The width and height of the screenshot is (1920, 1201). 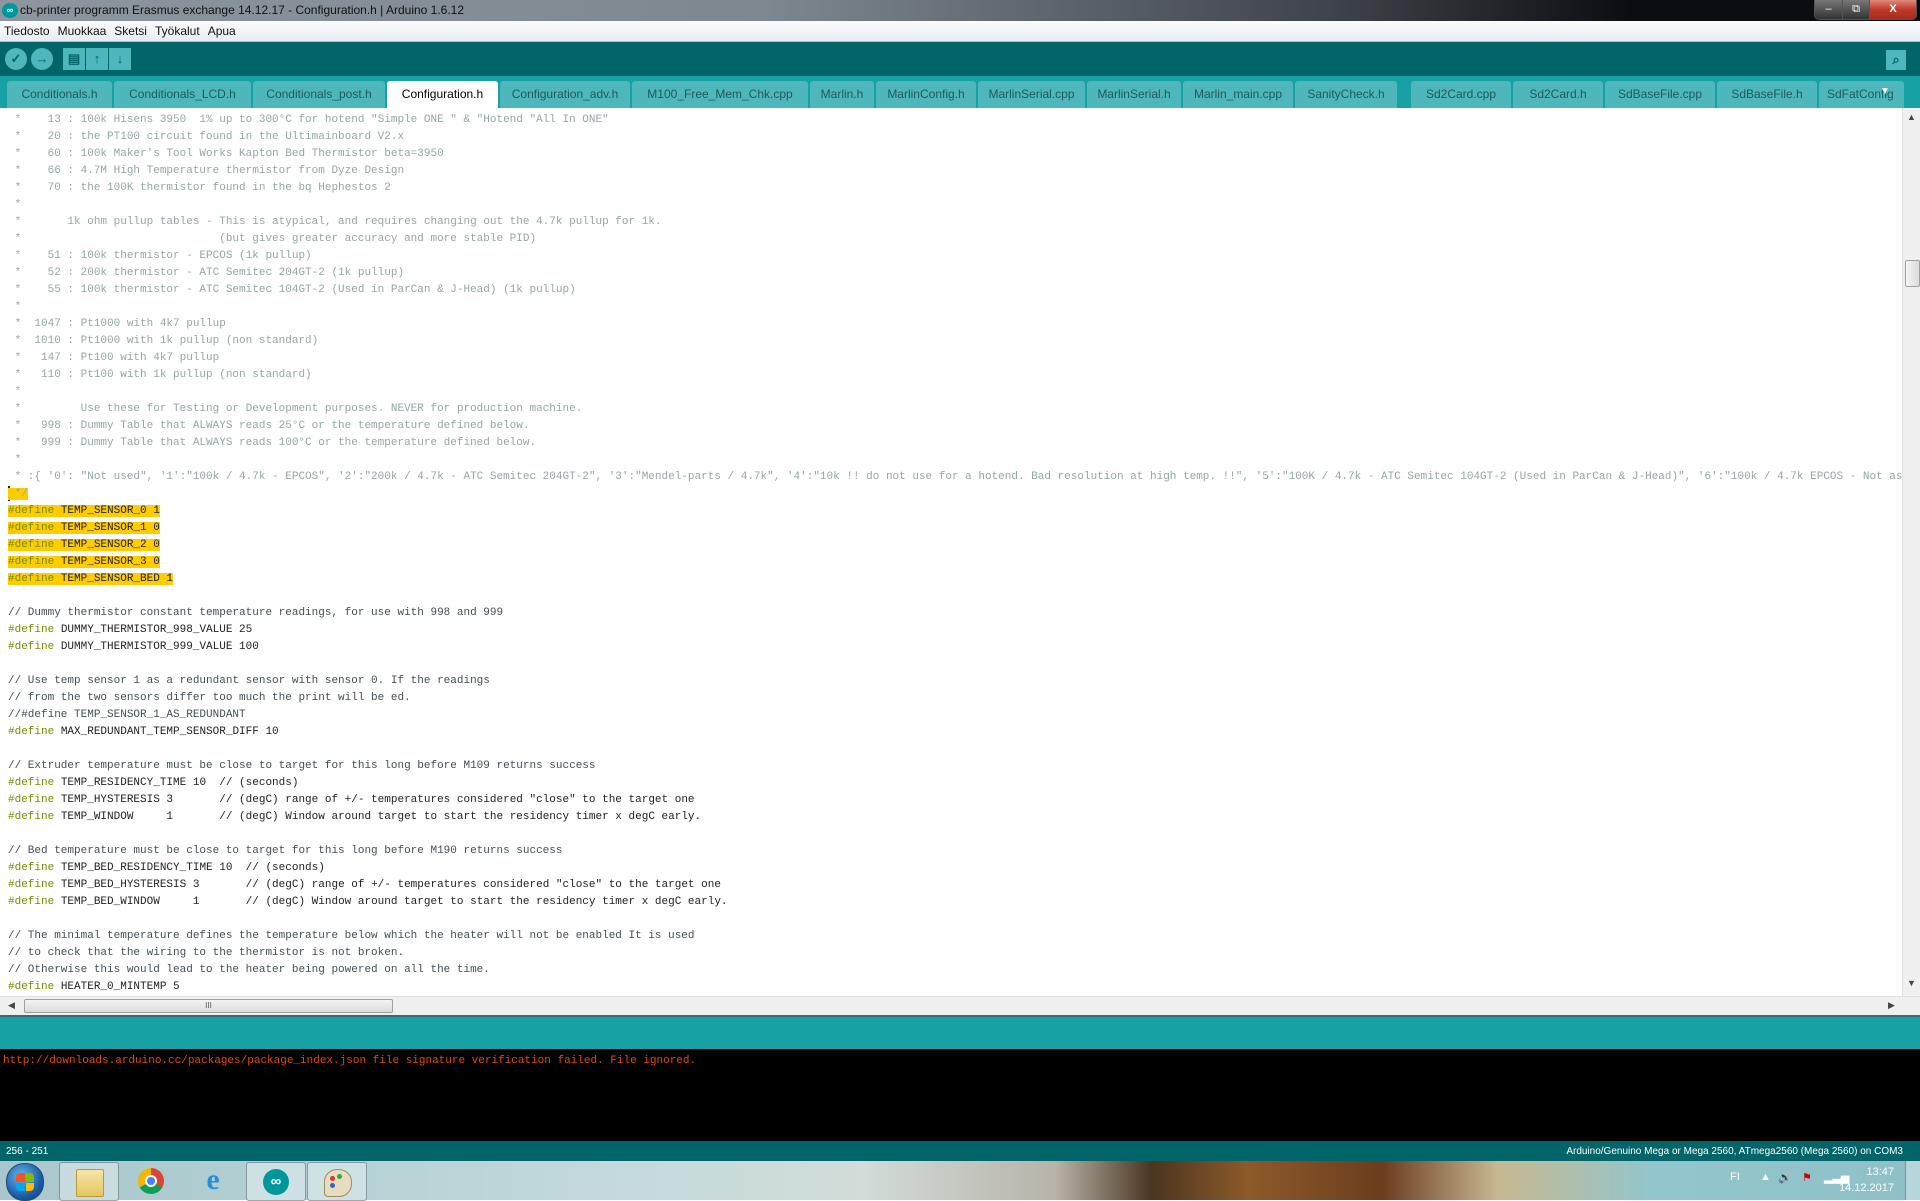 I want to click on horizontal-scroll-thumb: III, so click(x=208, y=1006).